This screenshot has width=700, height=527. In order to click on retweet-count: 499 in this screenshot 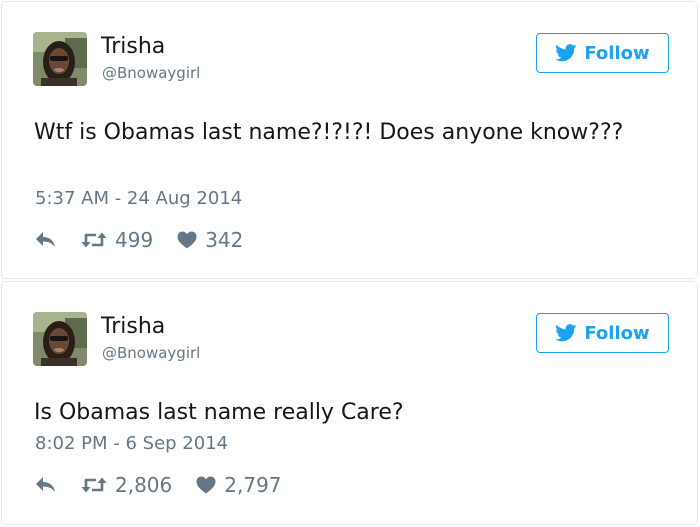, I will do `click(134, 240)`.